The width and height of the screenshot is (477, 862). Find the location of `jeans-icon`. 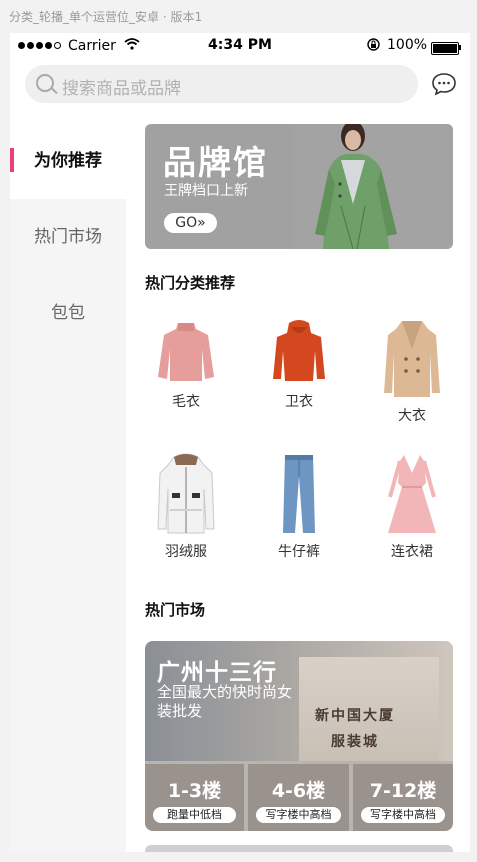

jeans-icon is located at coordinates (299, 494).